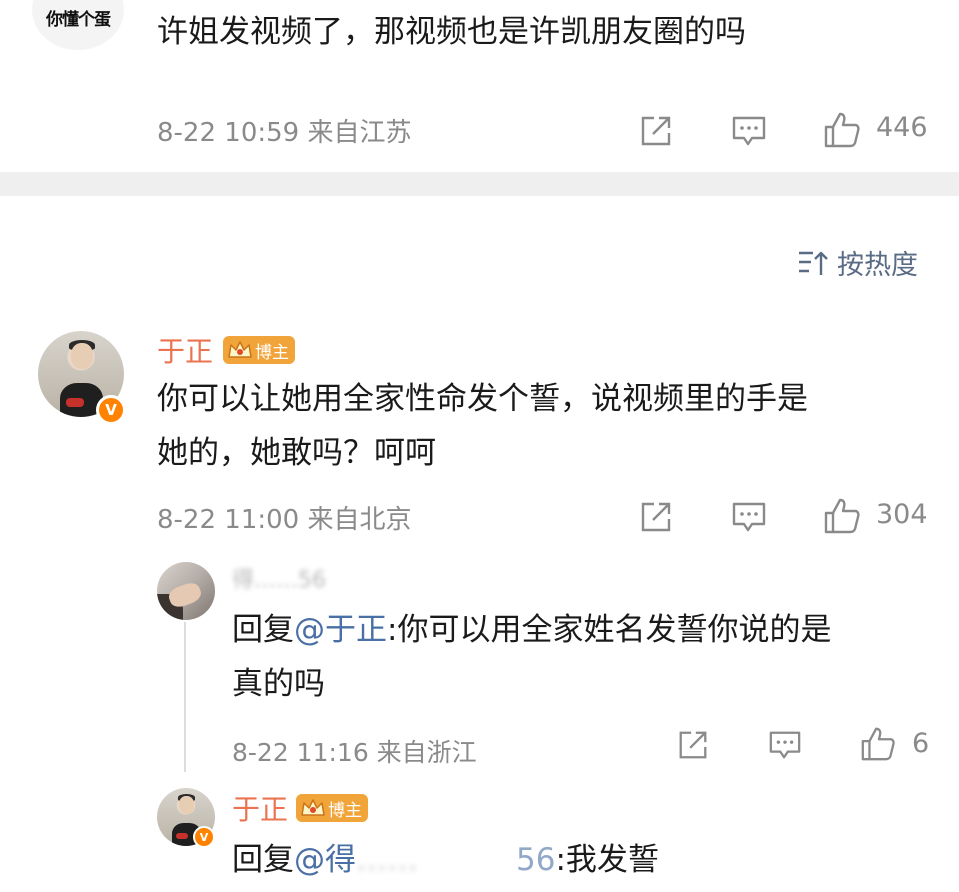  What do you see at coordinates (186, 591) in the screenshot?
I see `avatar` at bounding box center [186, 591].